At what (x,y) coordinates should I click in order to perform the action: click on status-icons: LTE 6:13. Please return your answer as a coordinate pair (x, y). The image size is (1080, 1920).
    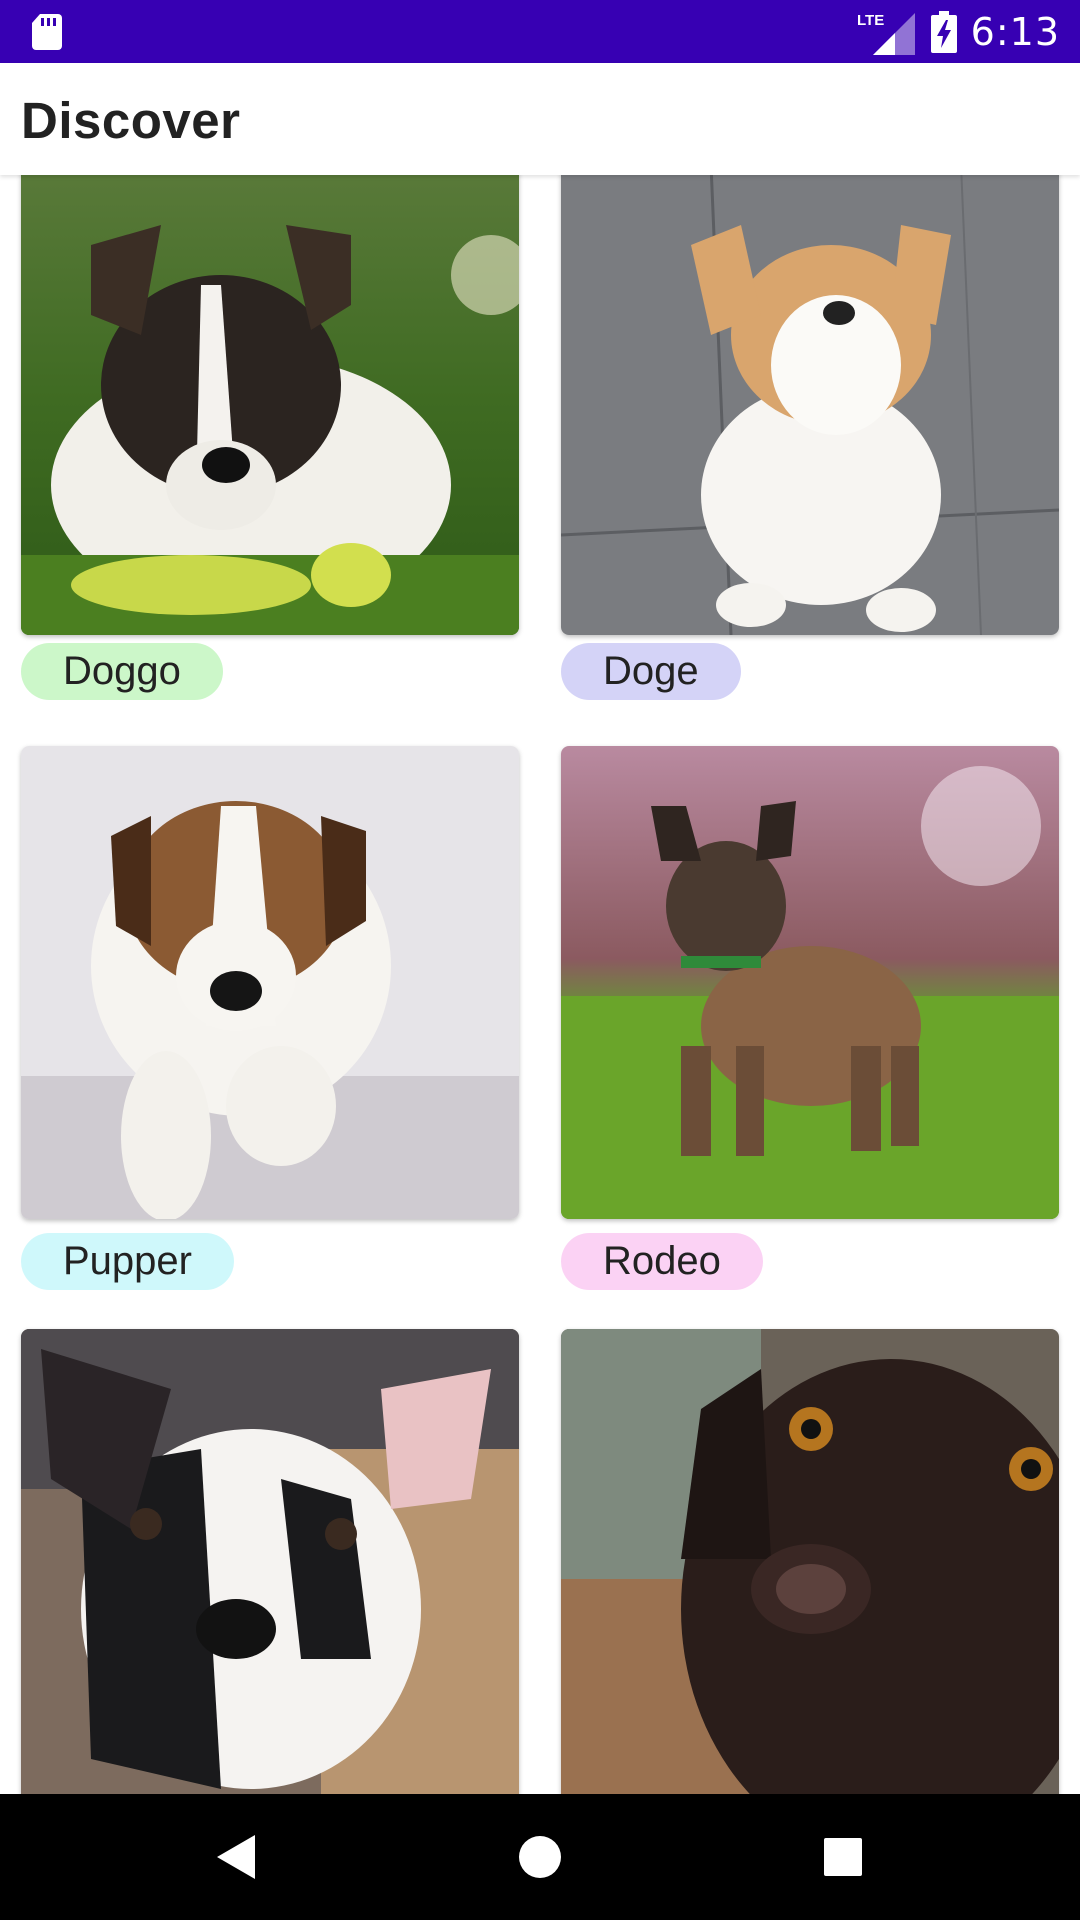
    Looking at the image, I should click on (958, 31).